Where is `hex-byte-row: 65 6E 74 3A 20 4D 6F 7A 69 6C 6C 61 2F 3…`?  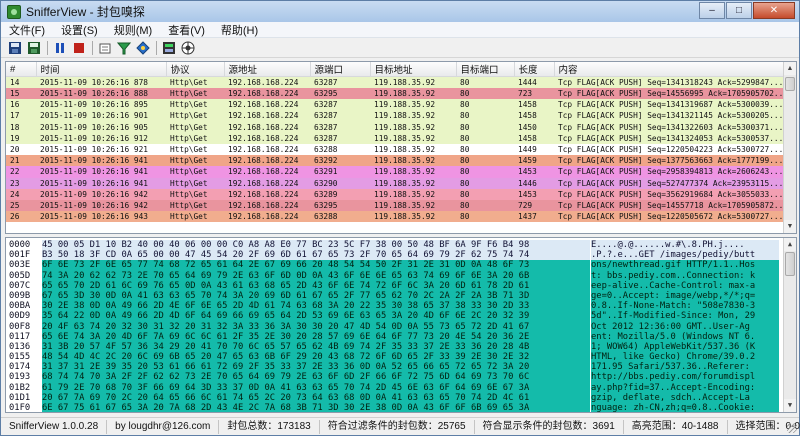
hex-byte-row: 65 6E 74 3A 20 4D 6F 7A 69 6C 6C 61 2F 3… is located at coordinates (316, 336).